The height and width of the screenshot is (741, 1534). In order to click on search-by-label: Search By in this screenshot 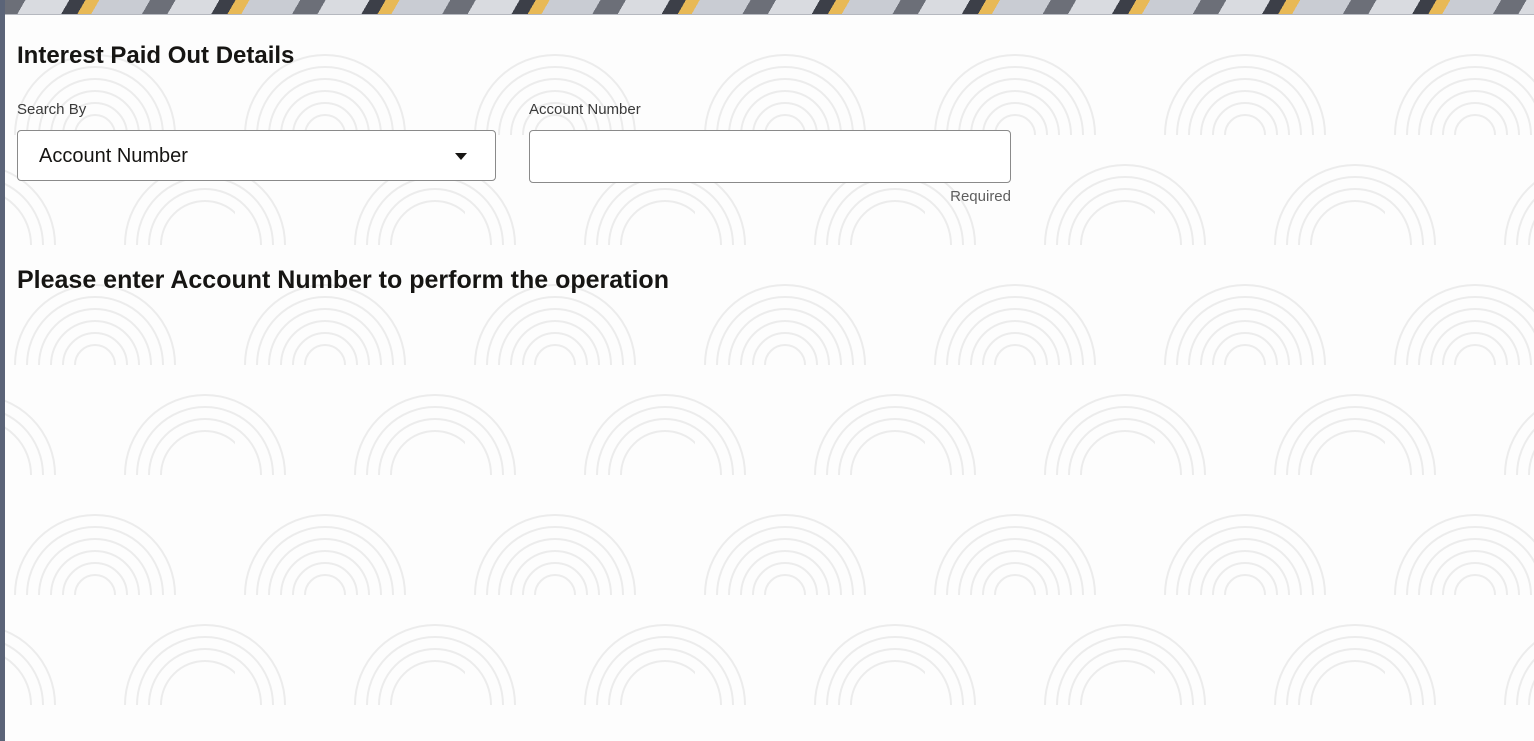, I will do `click(52, 109)`.